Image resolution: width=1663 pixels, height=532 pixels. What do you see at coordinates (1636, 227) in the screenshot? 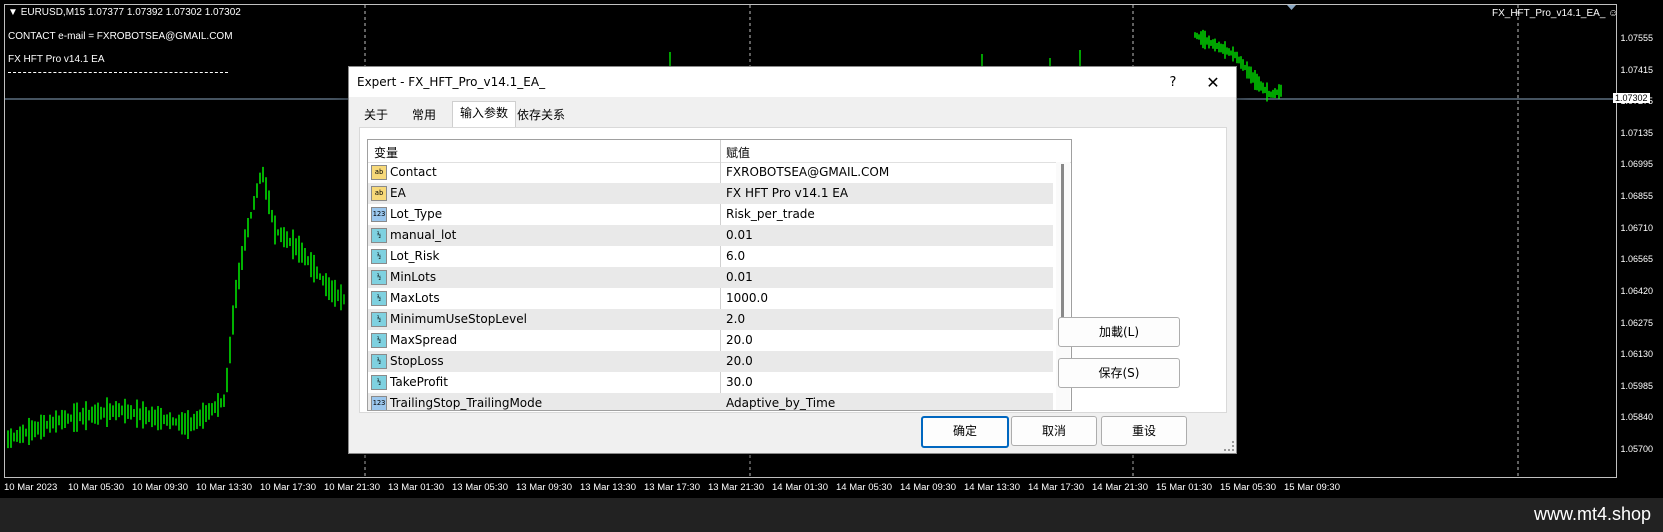
I see `price-tick-label: 1.06710` at bounding box center [1636, 227].